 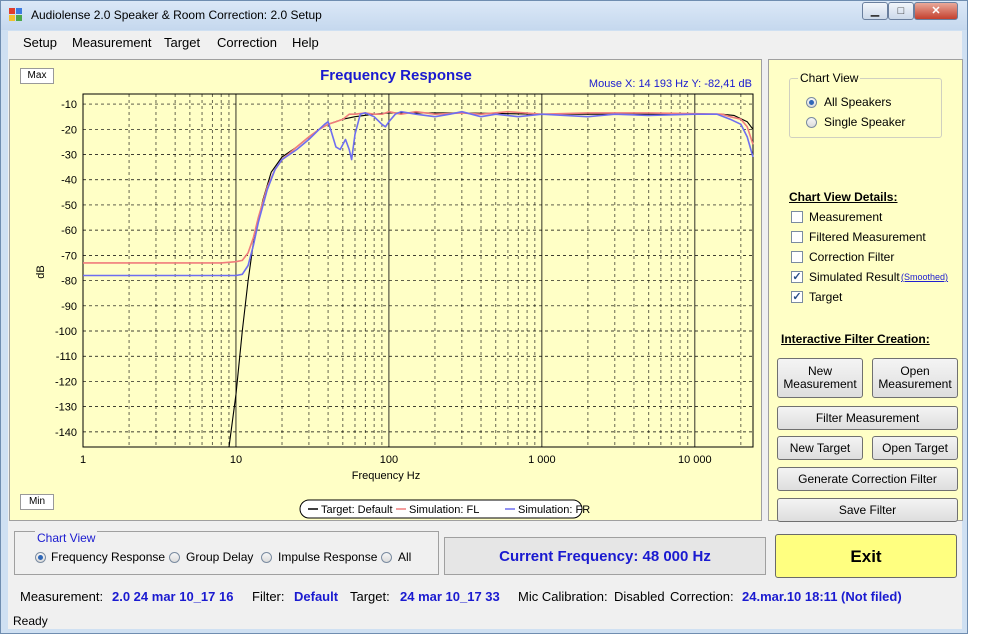 I want to click on close-icon: ✕, so click(x=936, y=11).